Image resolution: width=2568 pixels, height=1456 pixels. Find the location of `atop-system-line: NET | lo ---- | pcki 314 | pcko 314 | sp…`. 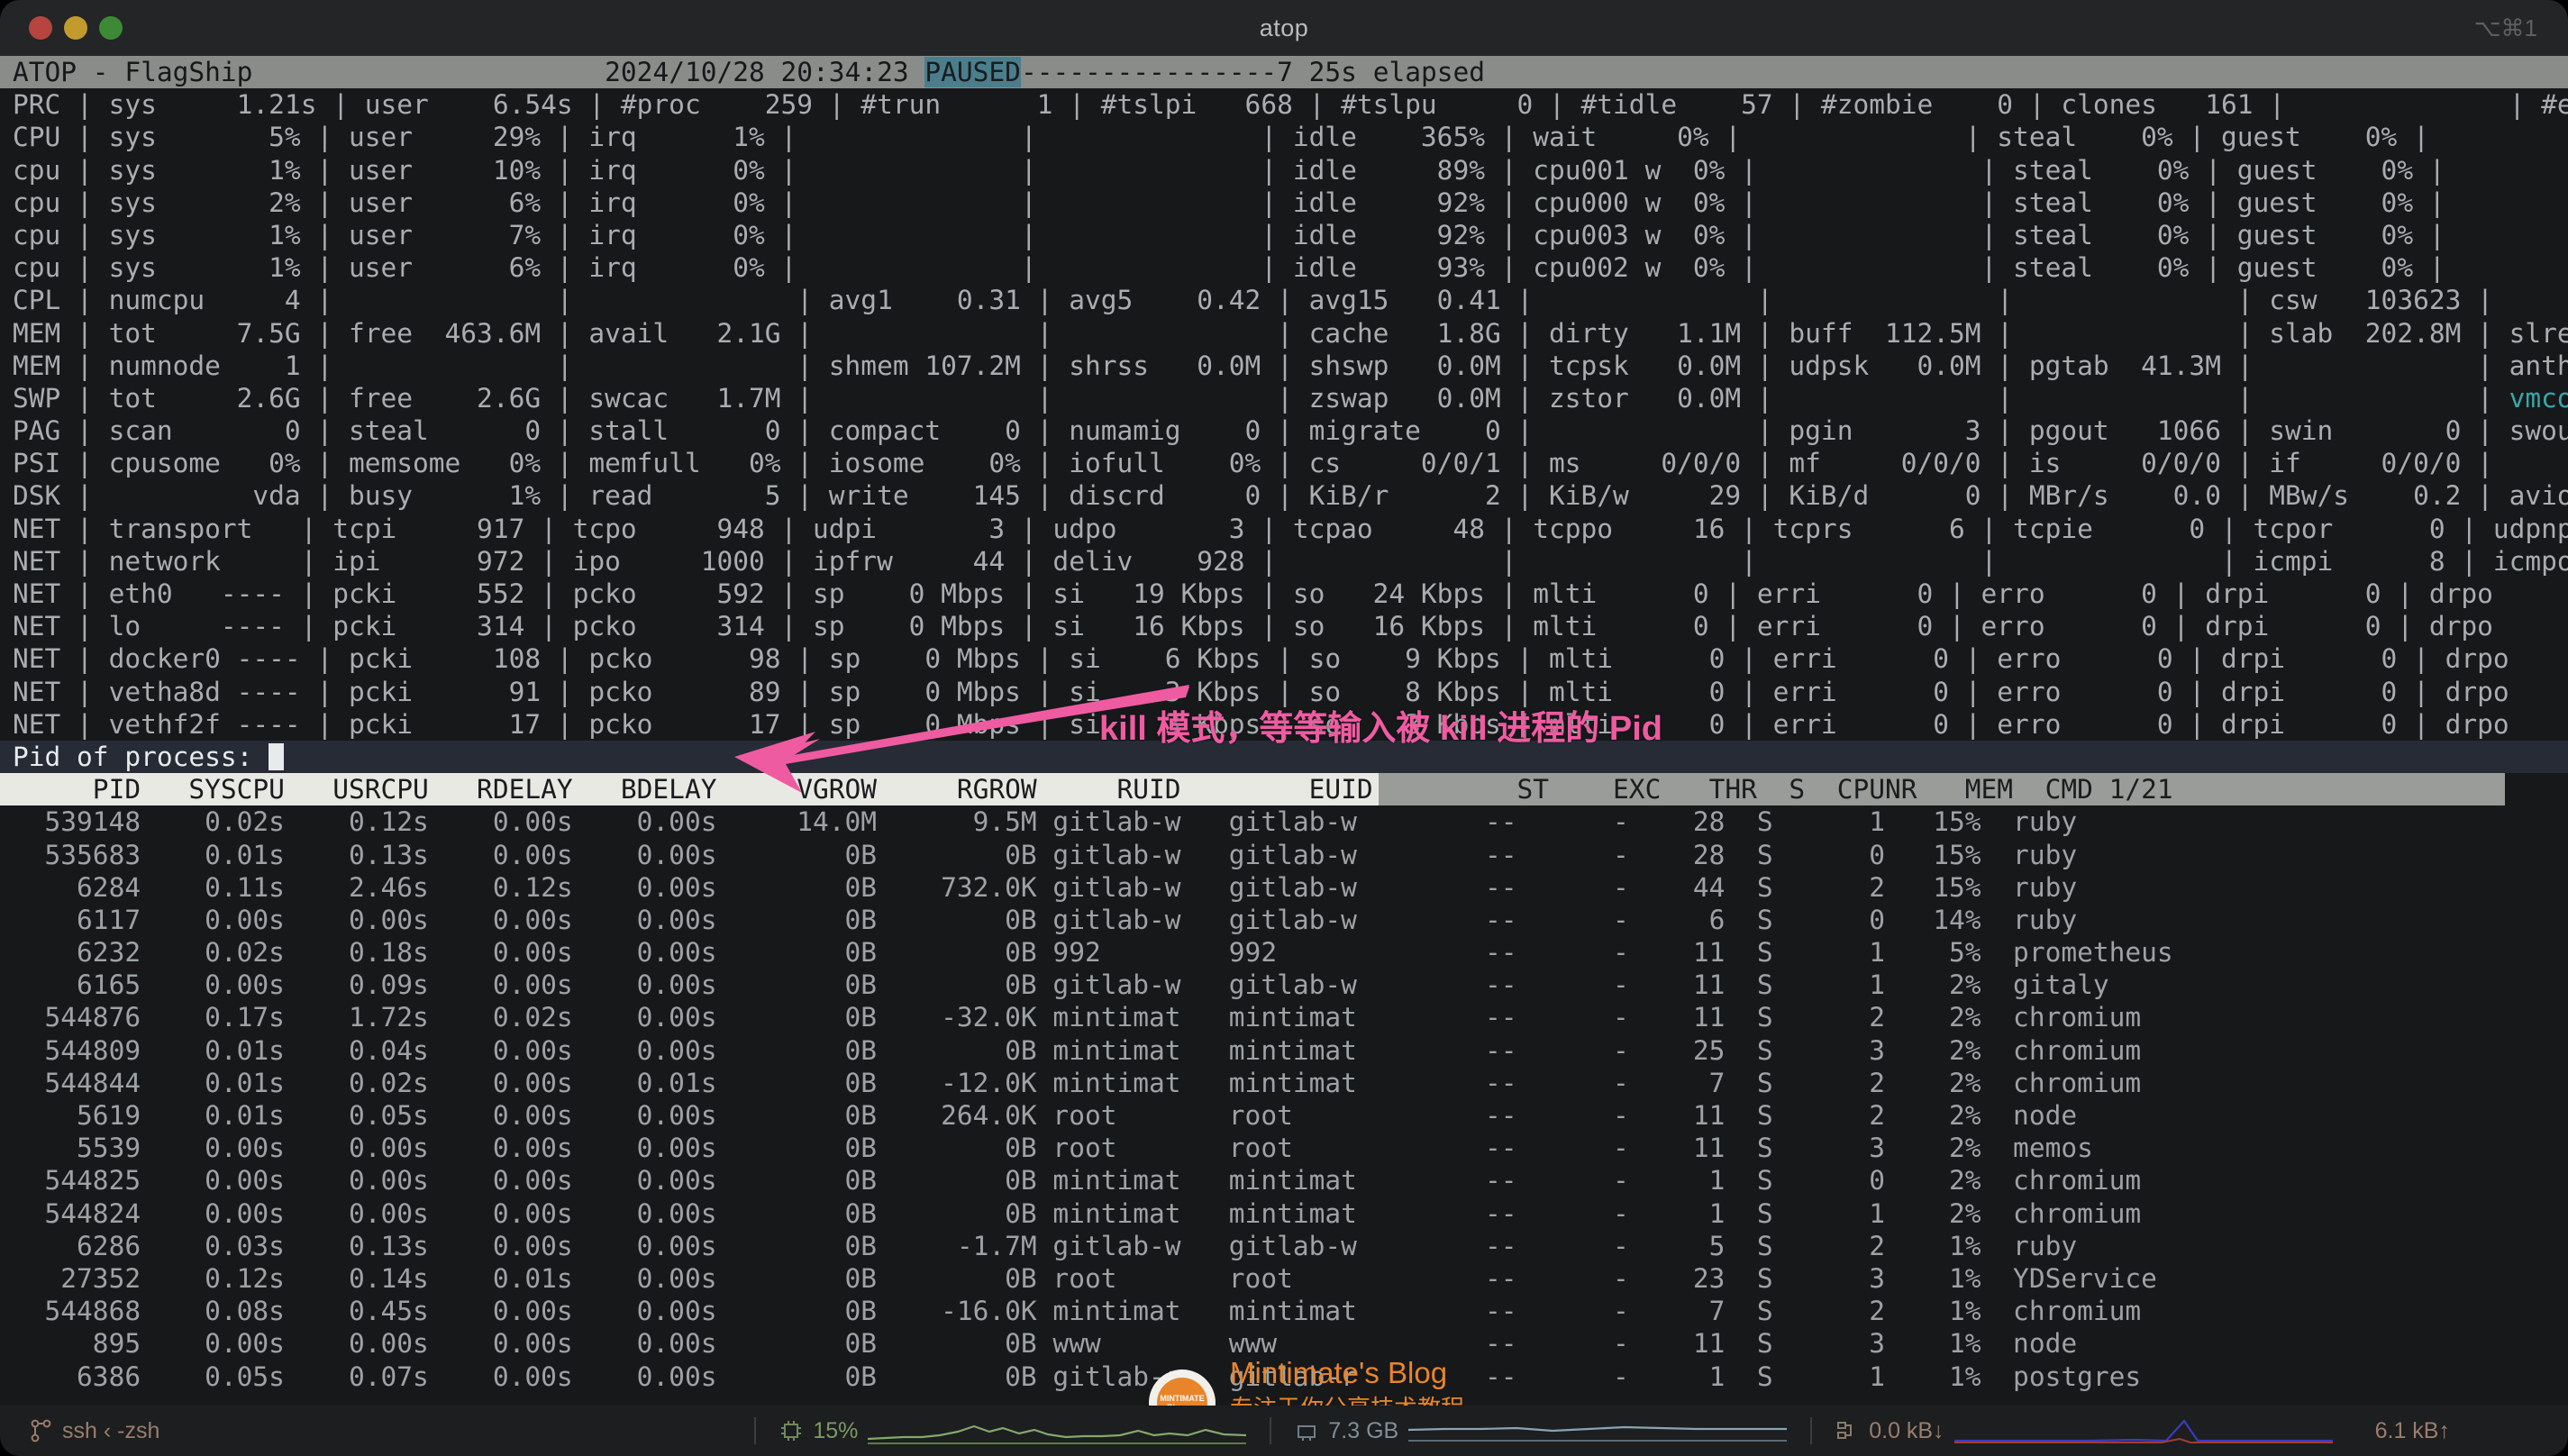

atop-system-line: NET | lo ---- | pcki 314 | pcko 314 | sp… is located at coordinates (1290, 627).